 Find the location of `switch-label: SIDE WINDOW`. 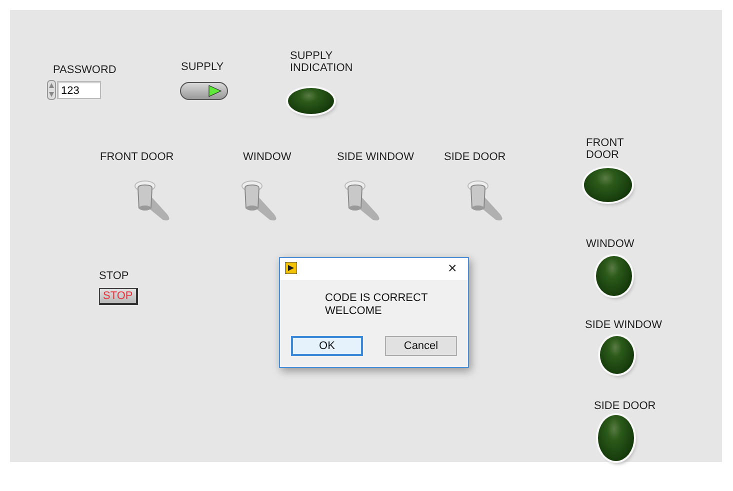

switch-label: SIDE WINDOW is located at coordinates (375, 157).